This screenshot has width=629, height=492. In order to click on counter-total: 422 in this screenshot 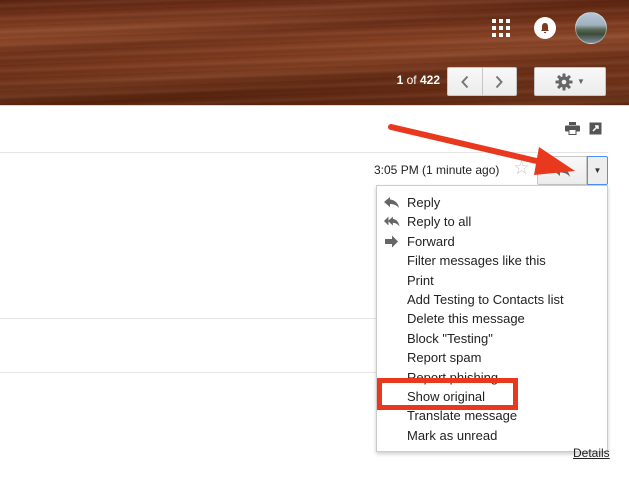, I will do `click(429, 80)`.